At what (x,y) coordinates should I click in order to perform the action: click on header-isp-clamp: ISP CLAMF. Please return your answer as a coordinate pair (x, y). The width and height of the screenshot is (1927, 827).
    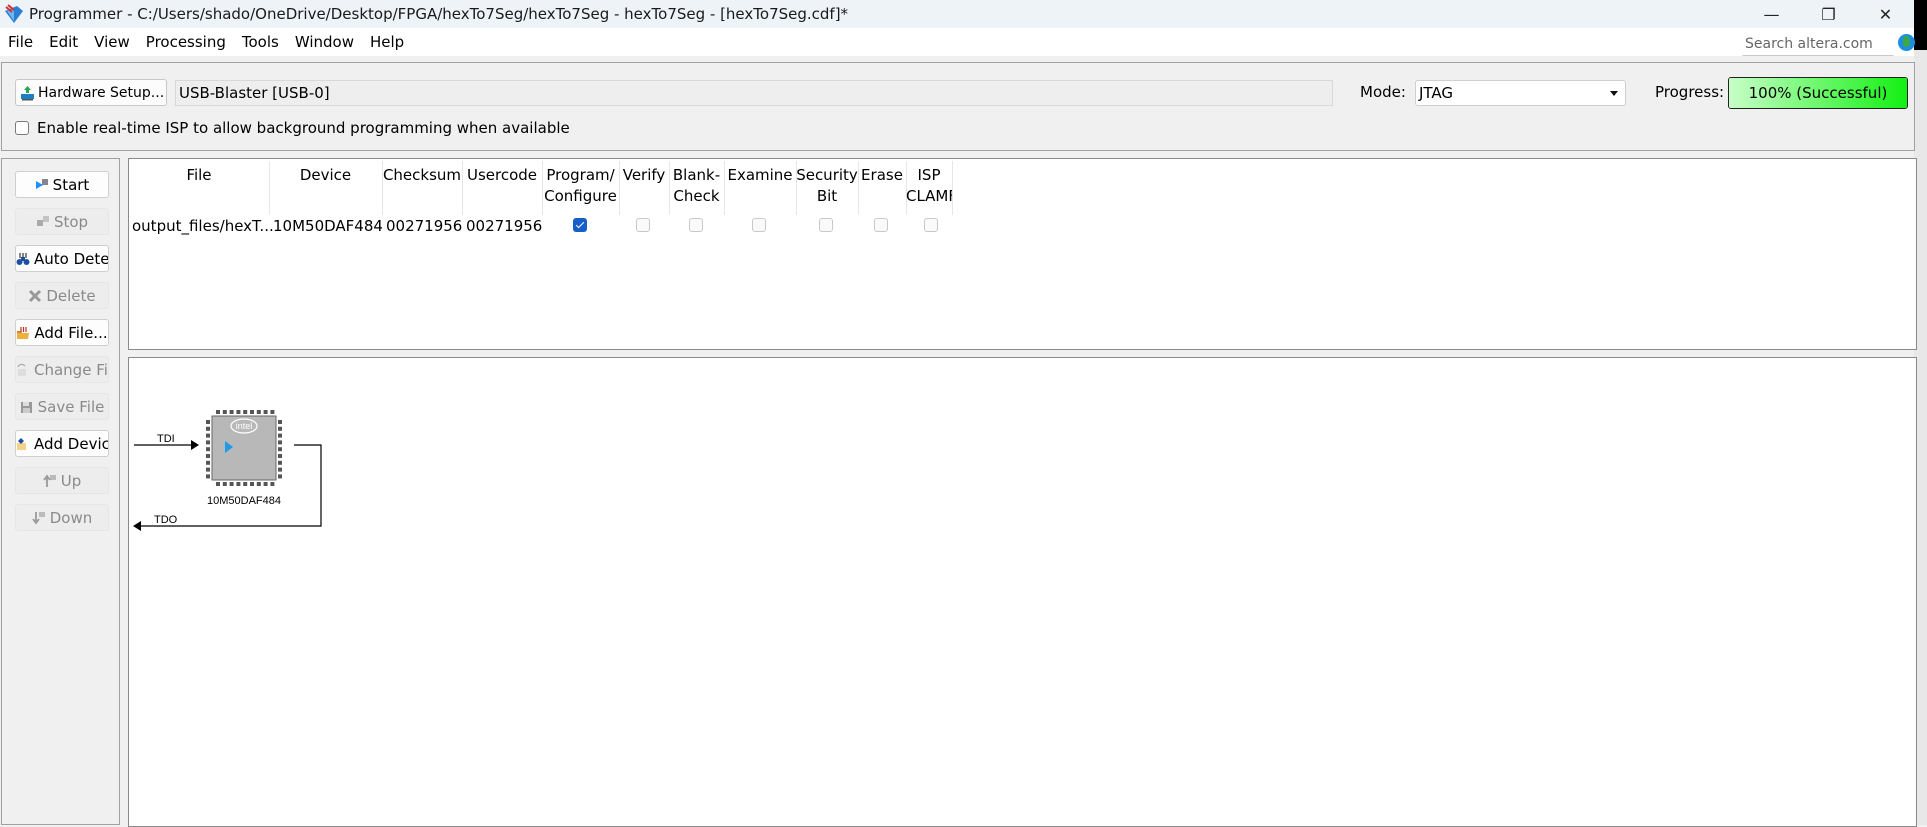
    Looking at the image, I should click on (929, 186).